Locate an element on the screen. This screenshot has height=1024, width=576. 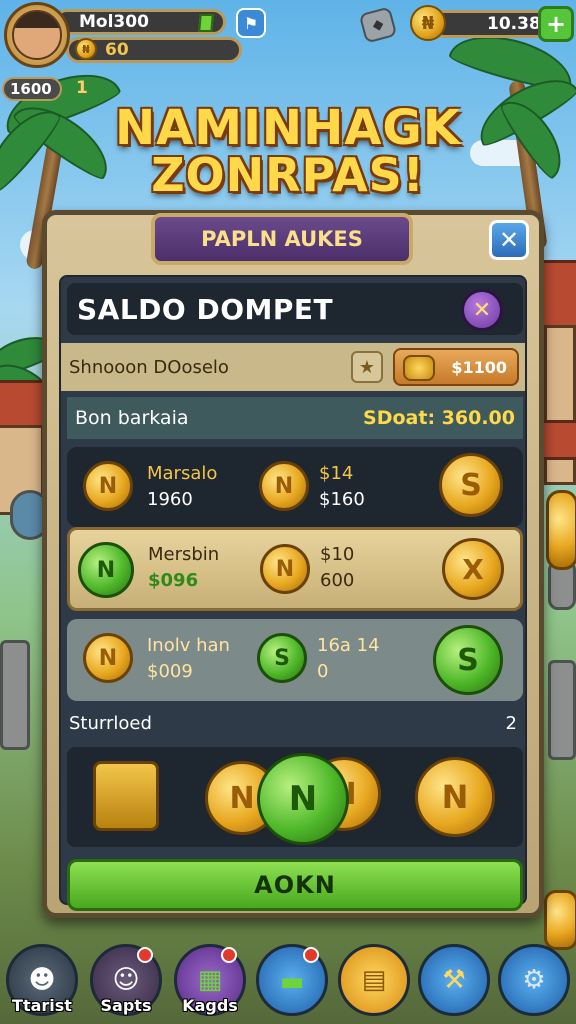
player-name-bar: Mol300 is located at coordinates (140, 22).